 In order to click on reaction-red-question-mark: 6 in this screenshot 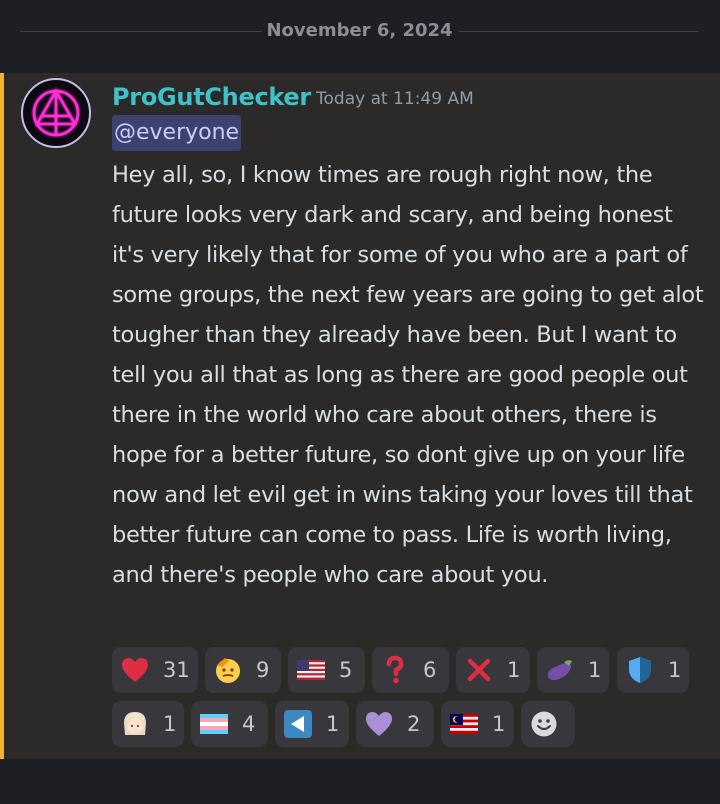, I will do `click(410, 670)`.